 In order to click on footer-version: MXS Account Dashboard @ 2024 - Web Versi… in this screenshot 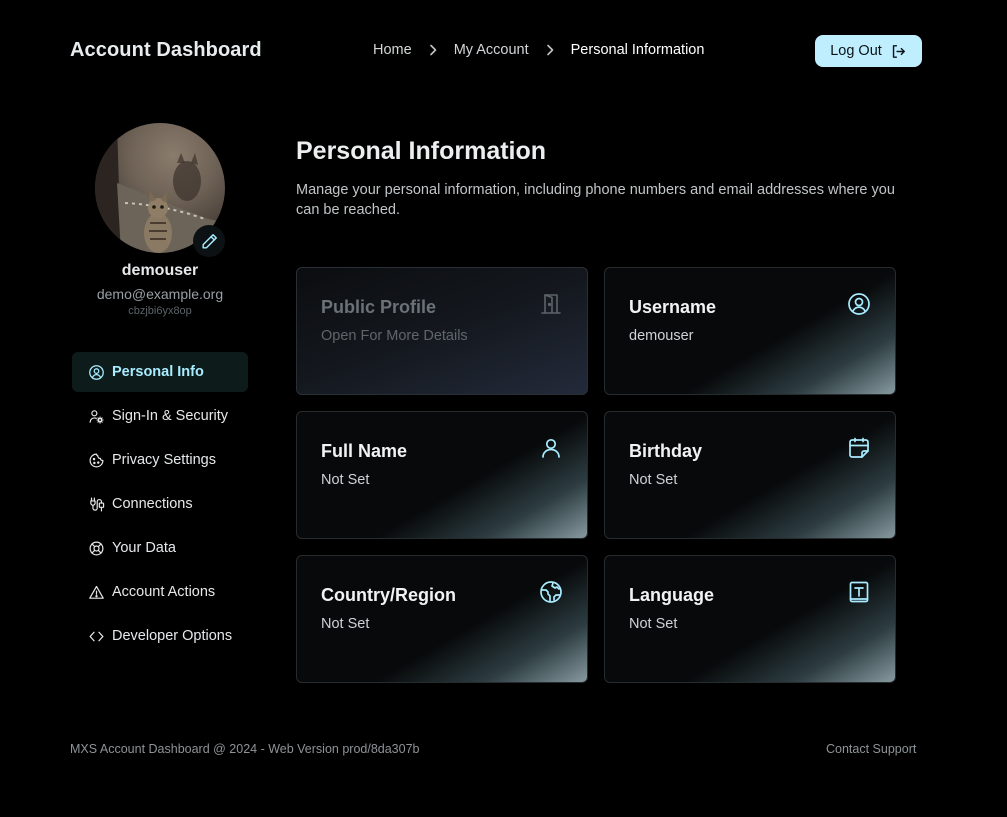, I will do `click(245, 749)`.